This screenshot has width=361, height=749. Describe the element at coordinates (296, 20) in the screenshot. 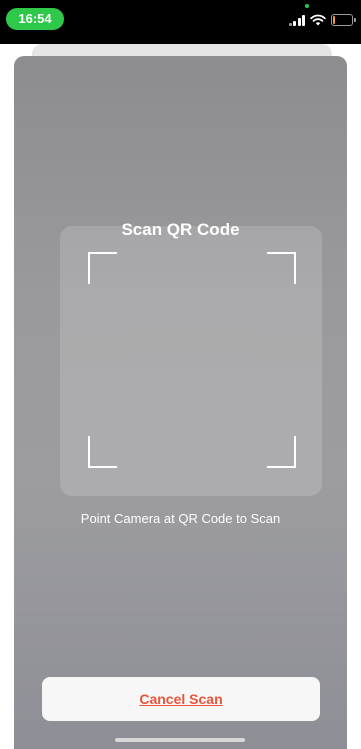

I see `signal-icon` at that location.